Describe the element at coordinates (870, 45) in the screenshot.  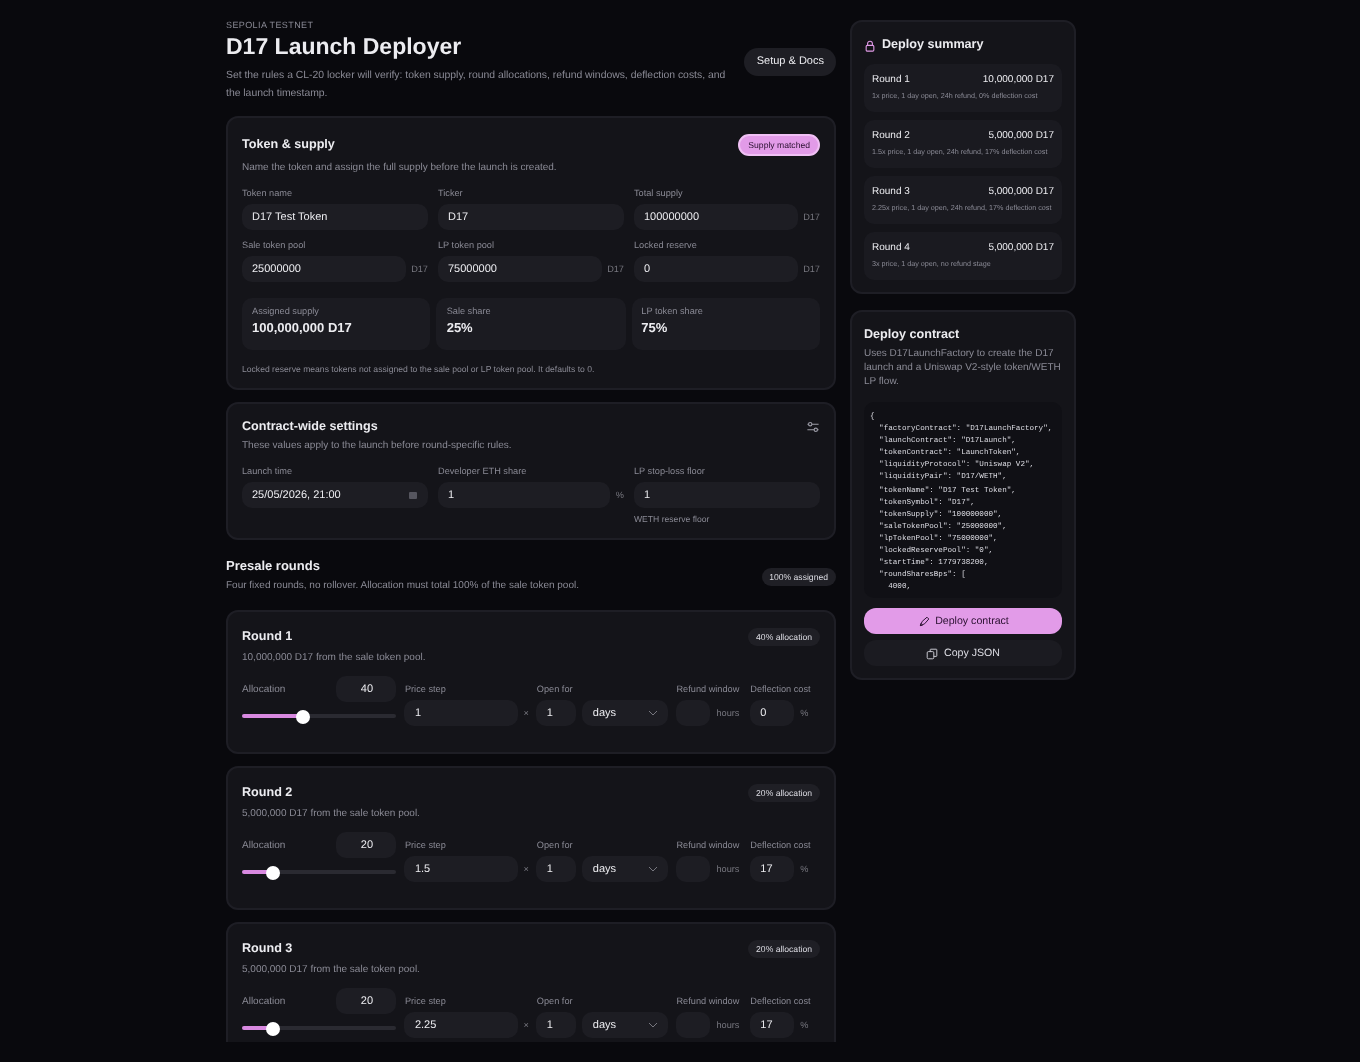
I see `lock-icon` at that location.